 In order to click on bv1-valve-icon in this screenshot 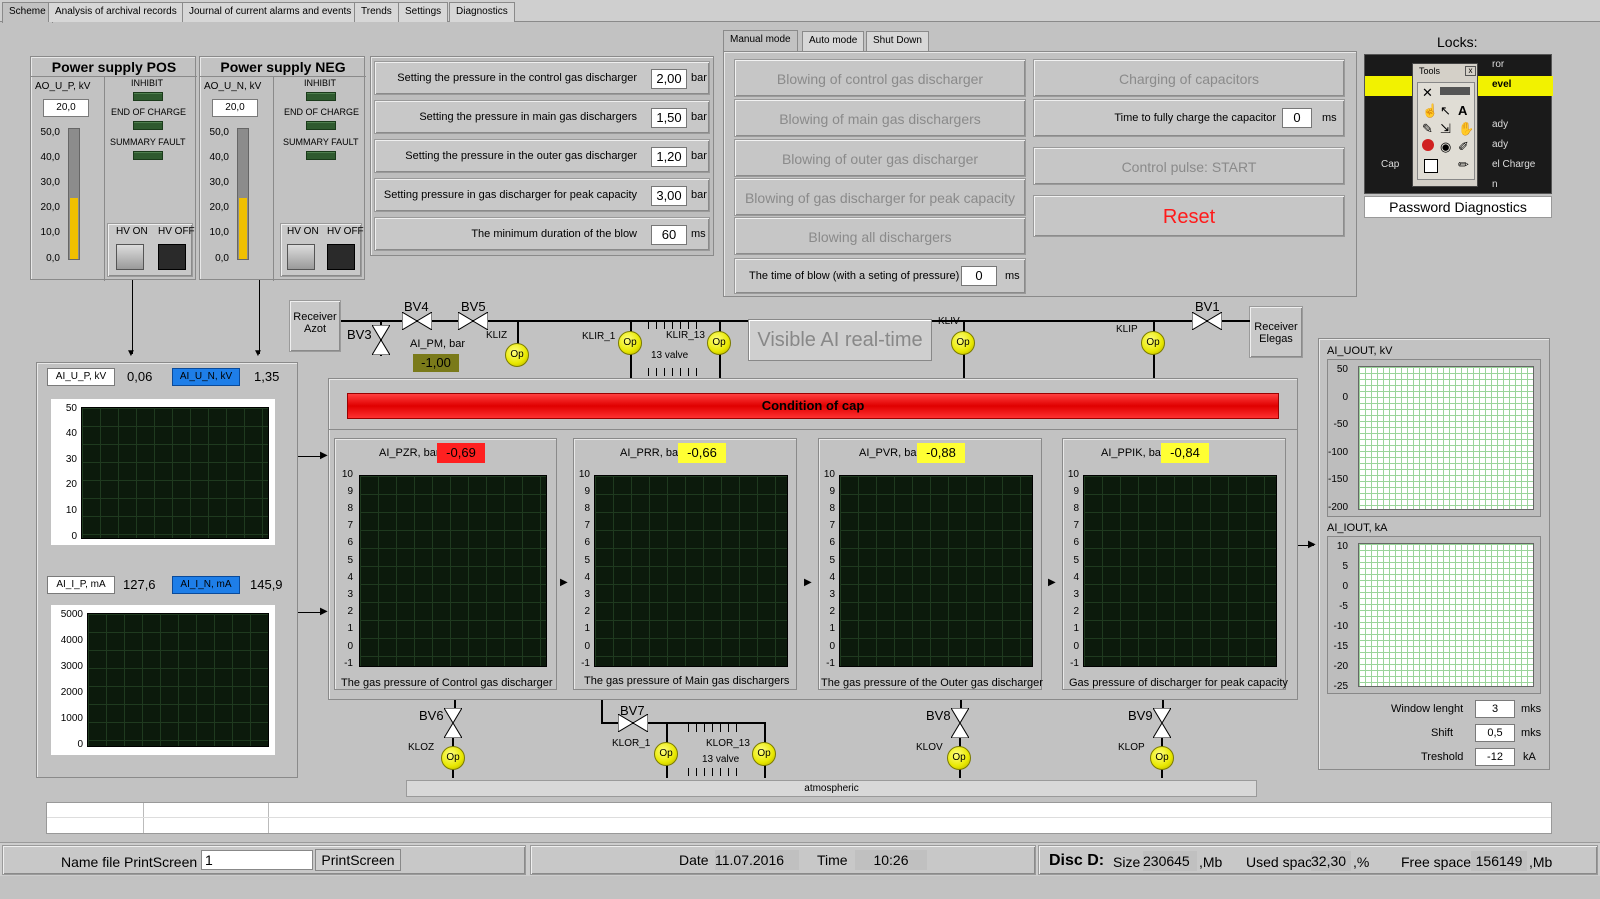, I will do `click(1207, 321)`.